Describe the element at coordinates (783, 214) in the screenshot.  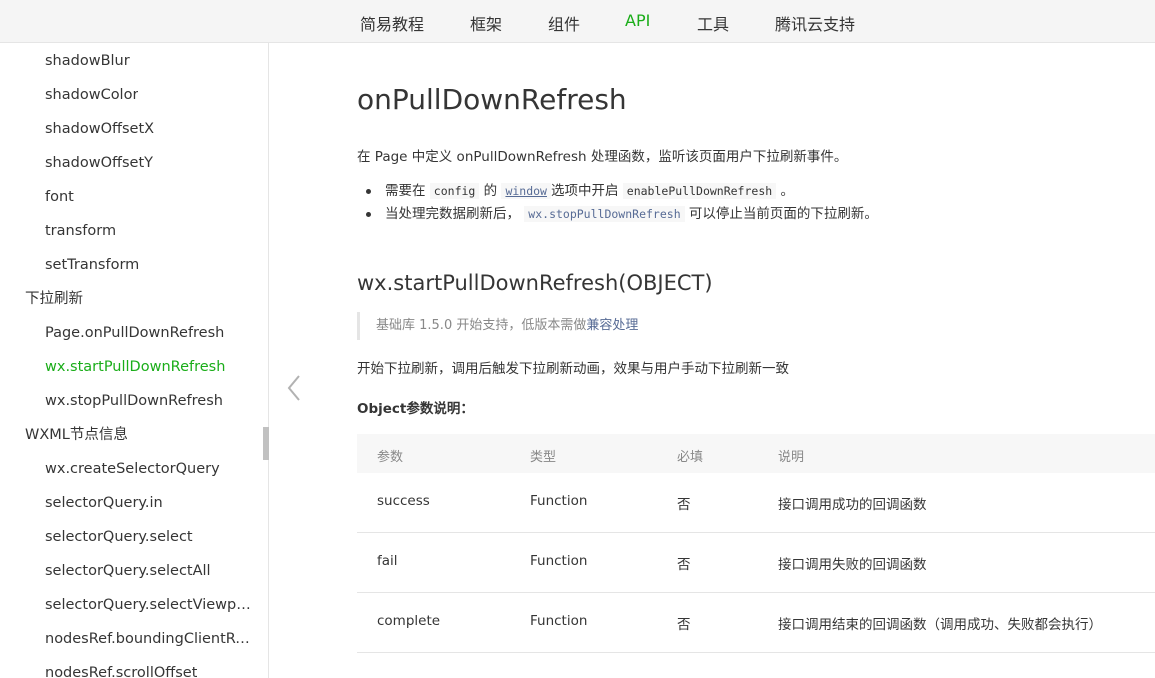
I see `bullet2-post: 可以停止当前页面的下拉刷新。` at that location.